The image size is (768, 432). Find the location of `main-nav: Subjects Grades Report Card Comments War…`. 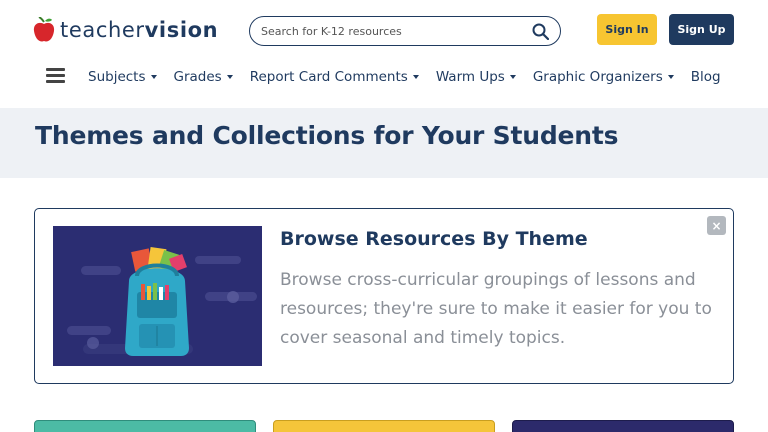

main-nav: Subjects Grades Report Card Comments War… is located at coordinates (413, 77).